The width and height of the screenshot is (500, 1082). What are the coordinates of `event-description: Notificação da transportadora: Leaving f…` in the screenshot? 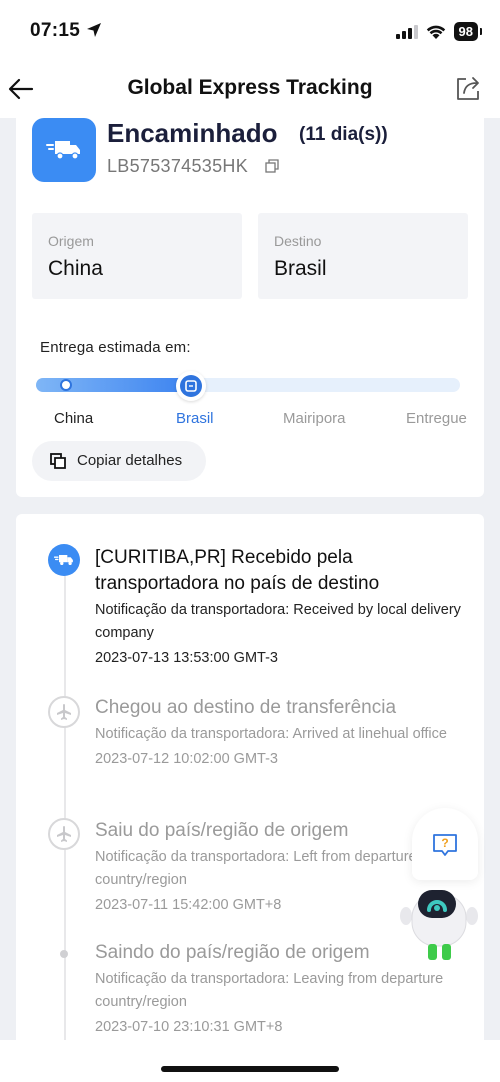 It's located at (269, 990).